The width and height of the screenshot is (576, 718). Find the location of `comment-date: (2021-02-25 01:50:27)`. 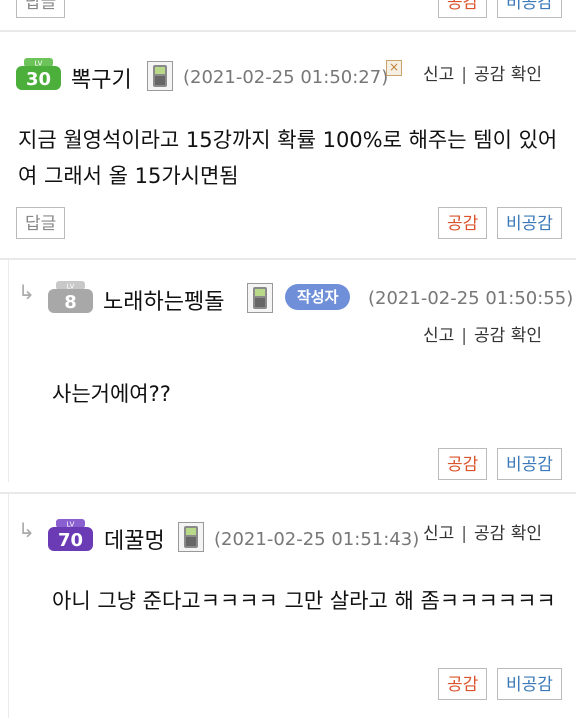

comment-date: (2021-02-25 01:50:27) is located at coordinates (286, 77).